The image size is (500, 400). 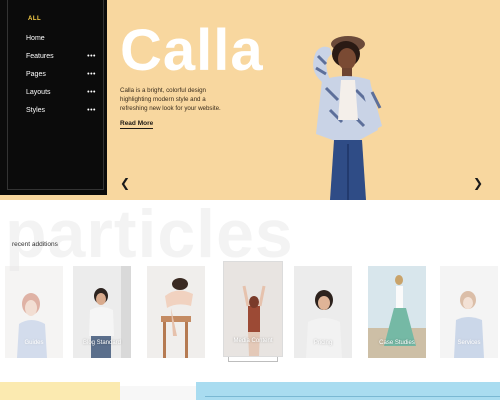 What do you see at coordinates (36, 110) in the screenshot?
I see `nav-item-label: Styles` at bounding box center [36, 110].